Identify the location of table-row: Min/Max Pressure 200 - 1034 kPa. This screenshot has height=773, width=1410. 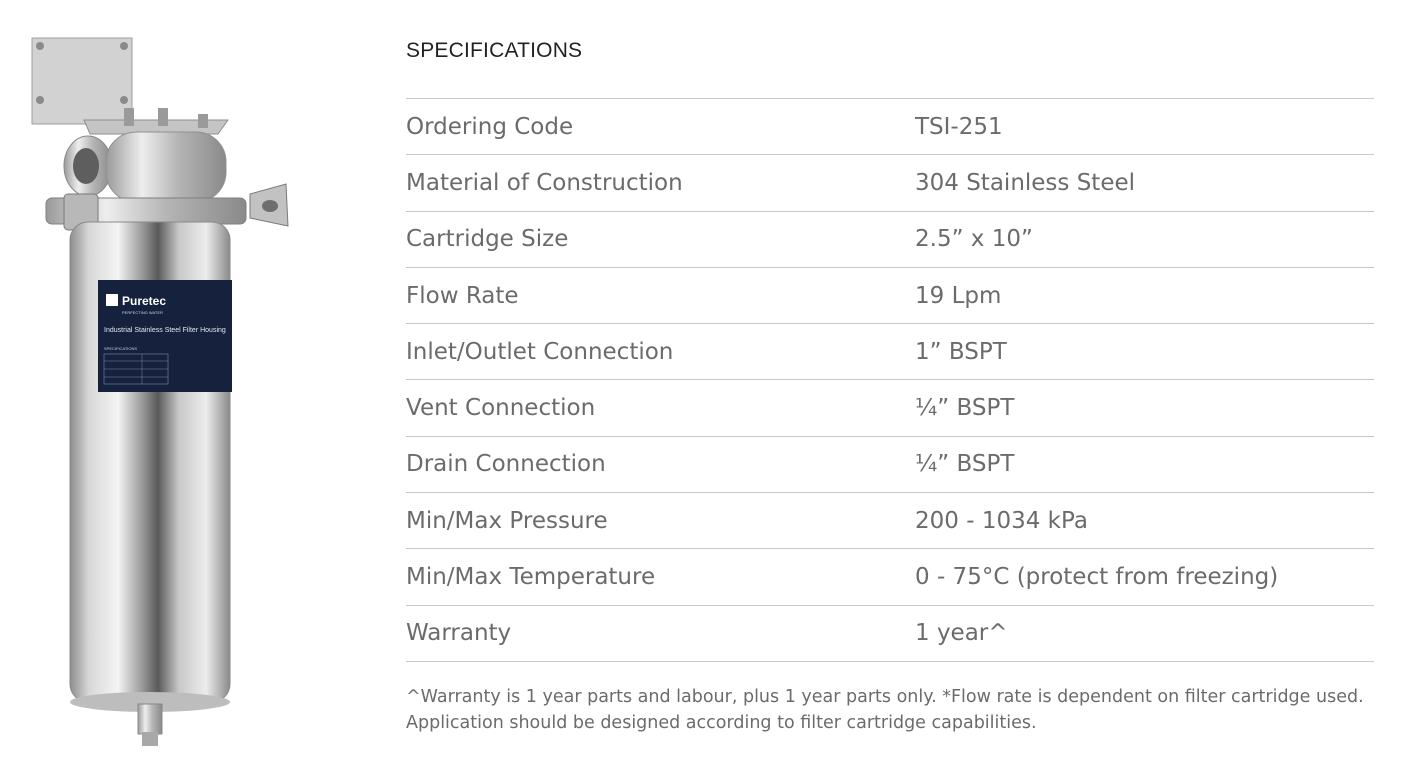
(890, 521).